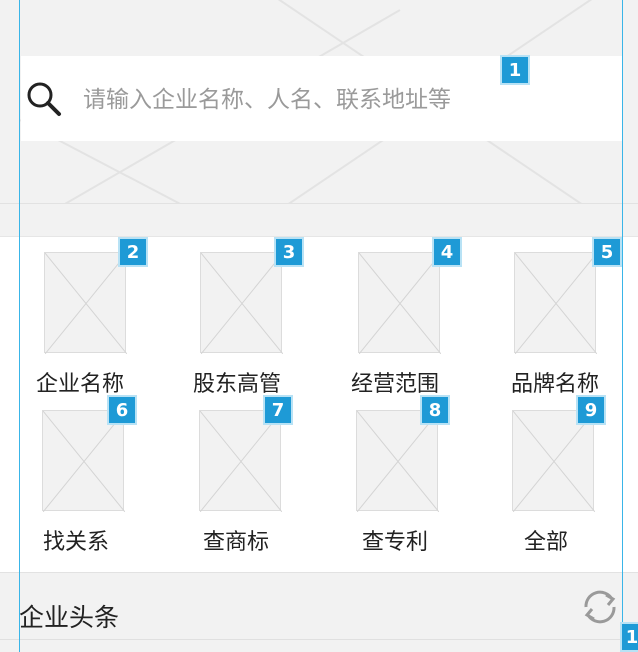  What do you see at coordinates (310, 639) in the screenshot?
I see `divider` at bounding box center [310, 639].